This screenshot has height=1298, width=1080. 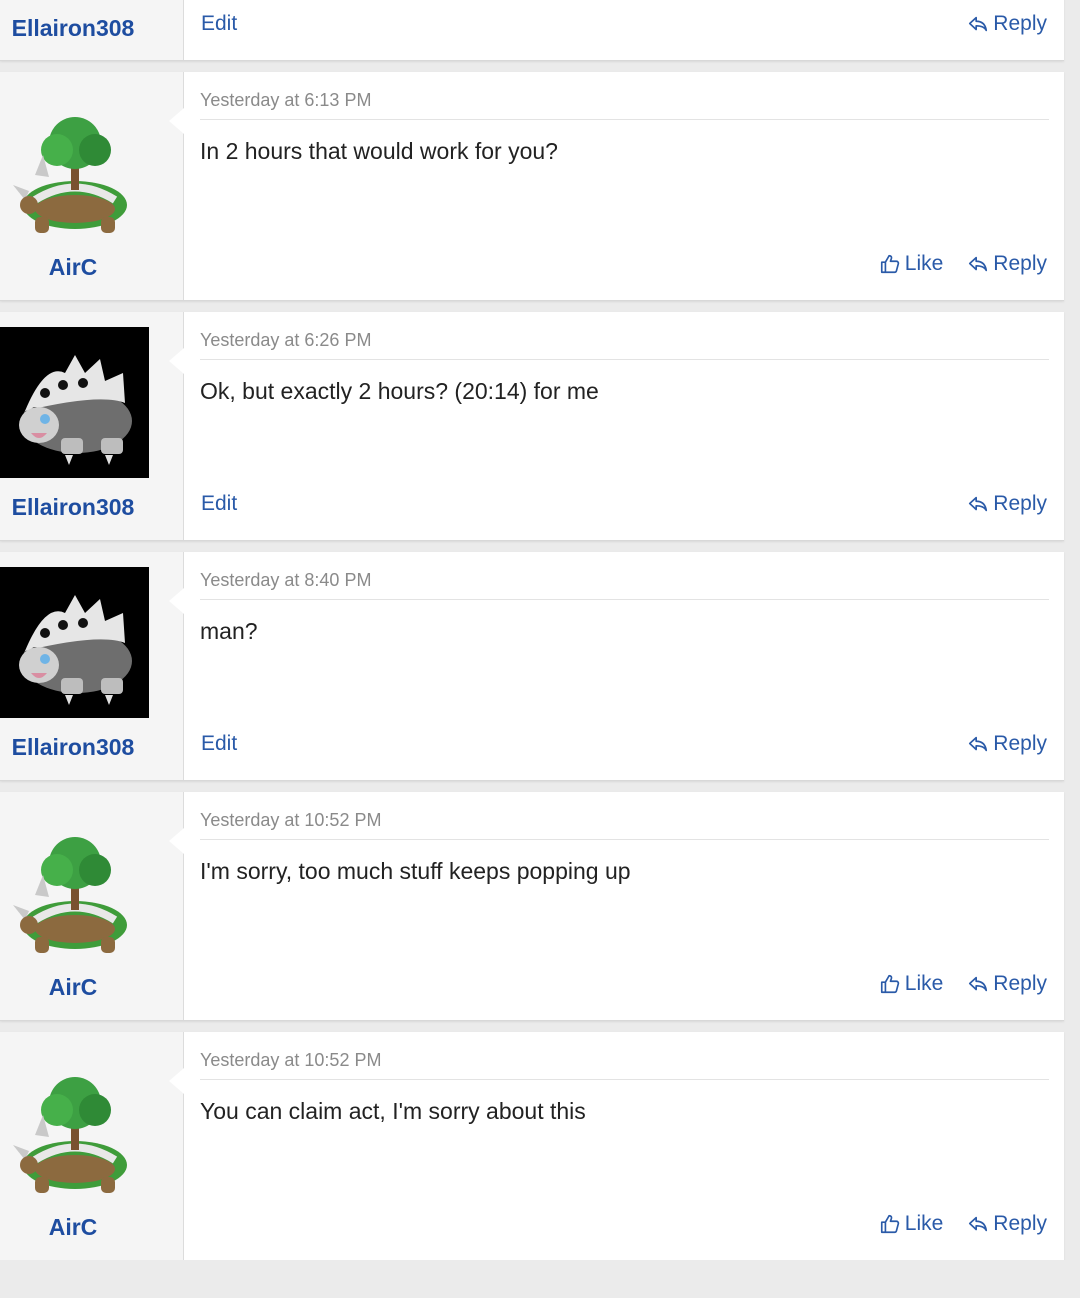 I want to click on post-timestamp: Yesterday at 8:40 PM, so click(x=624, y=585).